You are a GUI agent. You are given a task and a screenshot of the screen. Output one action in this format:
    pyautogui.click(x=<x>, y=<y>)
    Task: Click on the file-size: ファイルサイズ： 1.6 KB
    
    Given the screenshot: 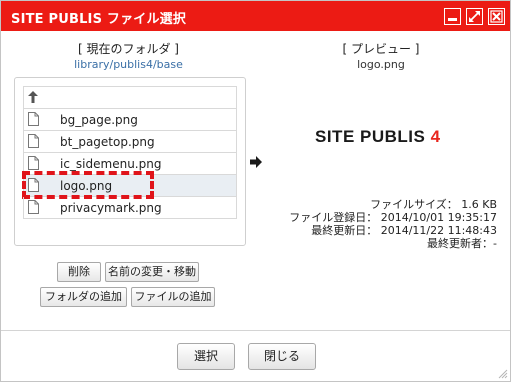 What is the action you would take?
    pyautogui.click(x=433, y=204)
    